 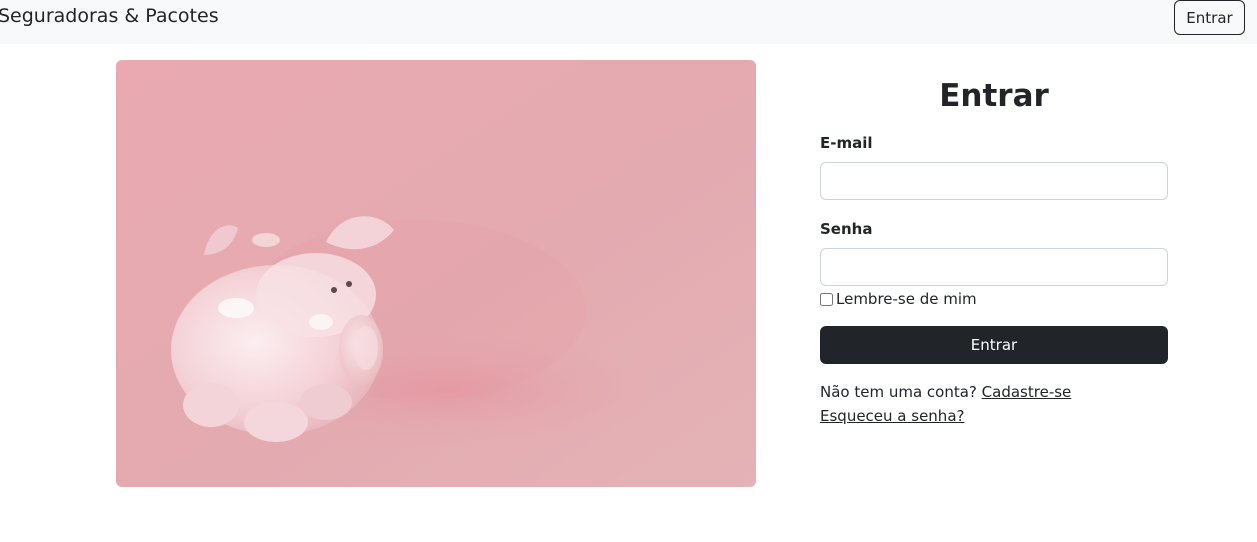 I want to click on email-label: E-mail, so click(x=846, y=143).